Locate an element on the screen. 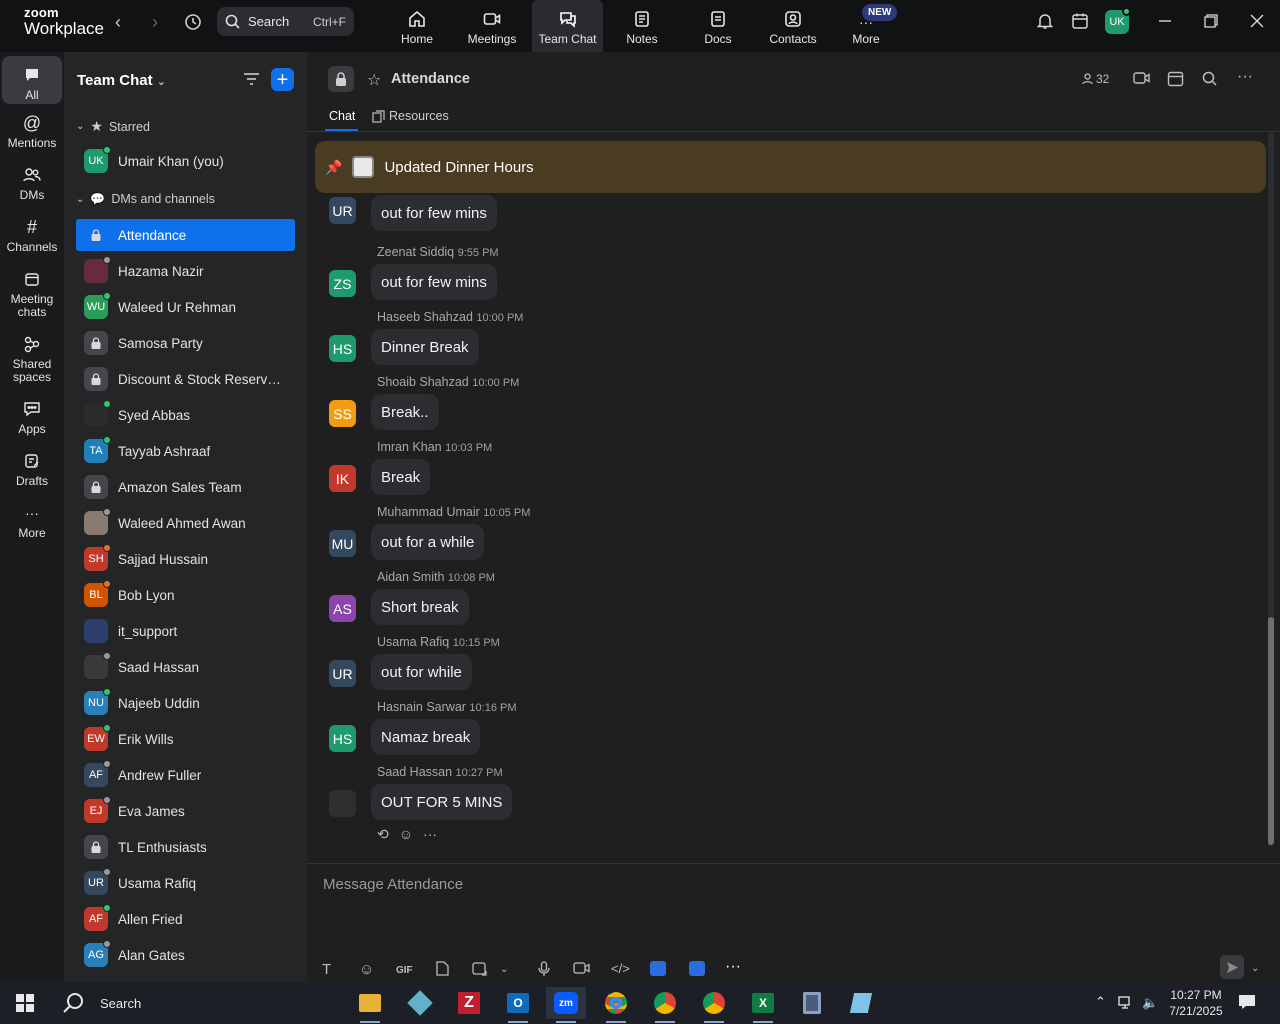 The height and width of the screenshot is (1024, 1280). nav-team-chat: Team Chat is located at coordinates (567, 26).